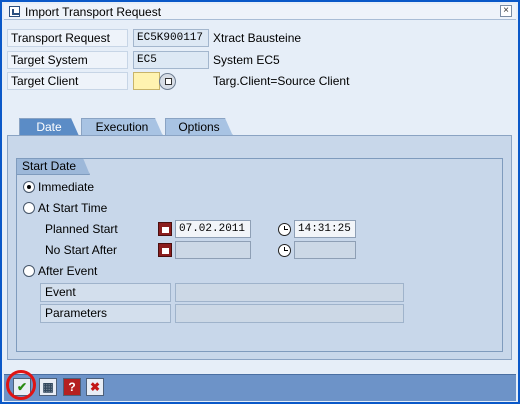 This screenshot has height=404, width=520. Describe the element at coordinates (48, 387) in the screenshot. I see `schedule-icon: ▦` at that location.